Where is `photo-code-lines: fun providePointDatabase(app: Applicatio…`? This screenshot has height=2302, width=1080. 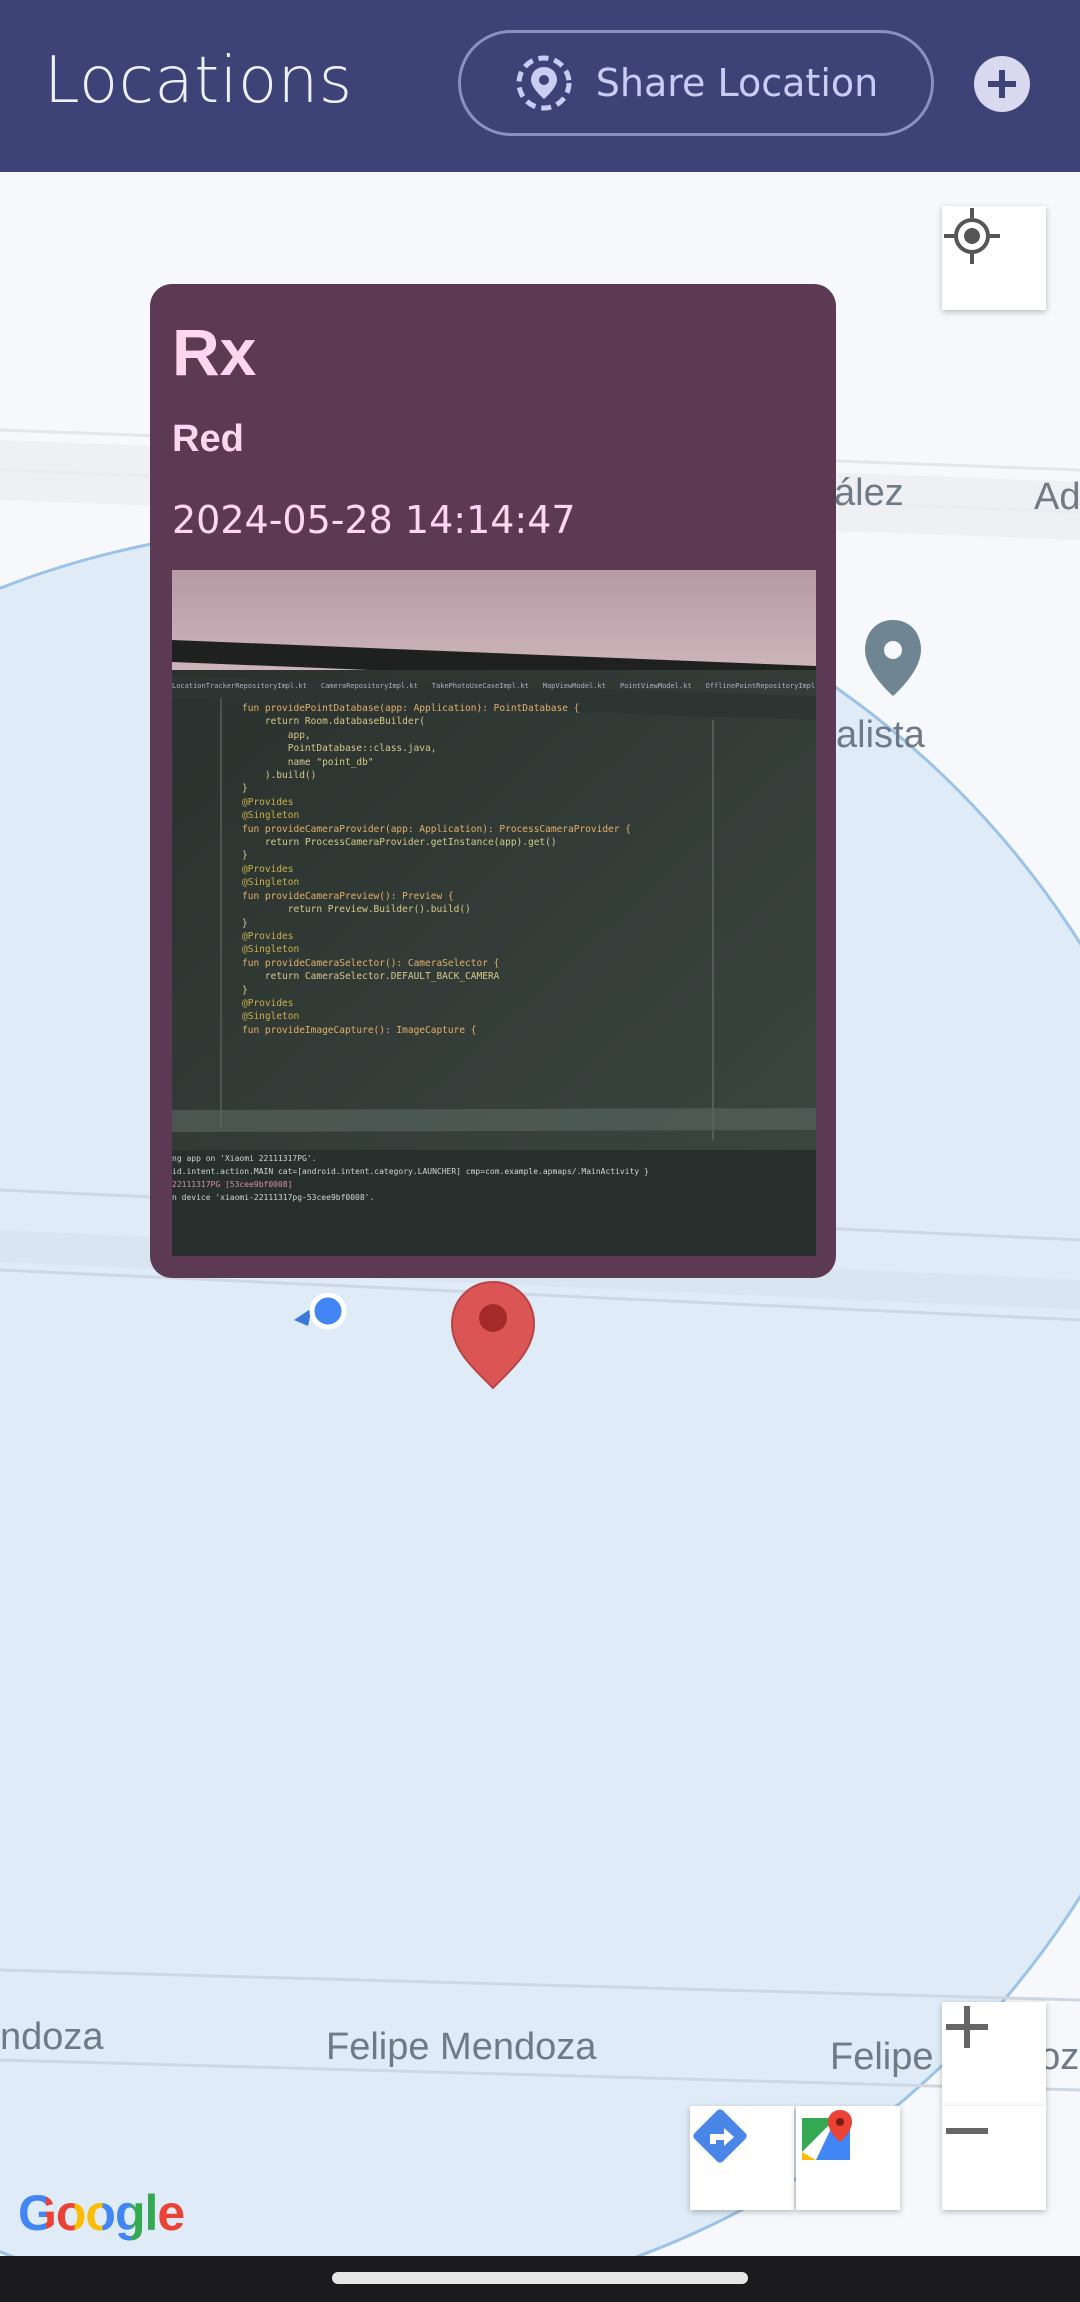
photo-code-lines: fun providePointDatabase(app: Applicatio… is located at coordinates (522, 869).